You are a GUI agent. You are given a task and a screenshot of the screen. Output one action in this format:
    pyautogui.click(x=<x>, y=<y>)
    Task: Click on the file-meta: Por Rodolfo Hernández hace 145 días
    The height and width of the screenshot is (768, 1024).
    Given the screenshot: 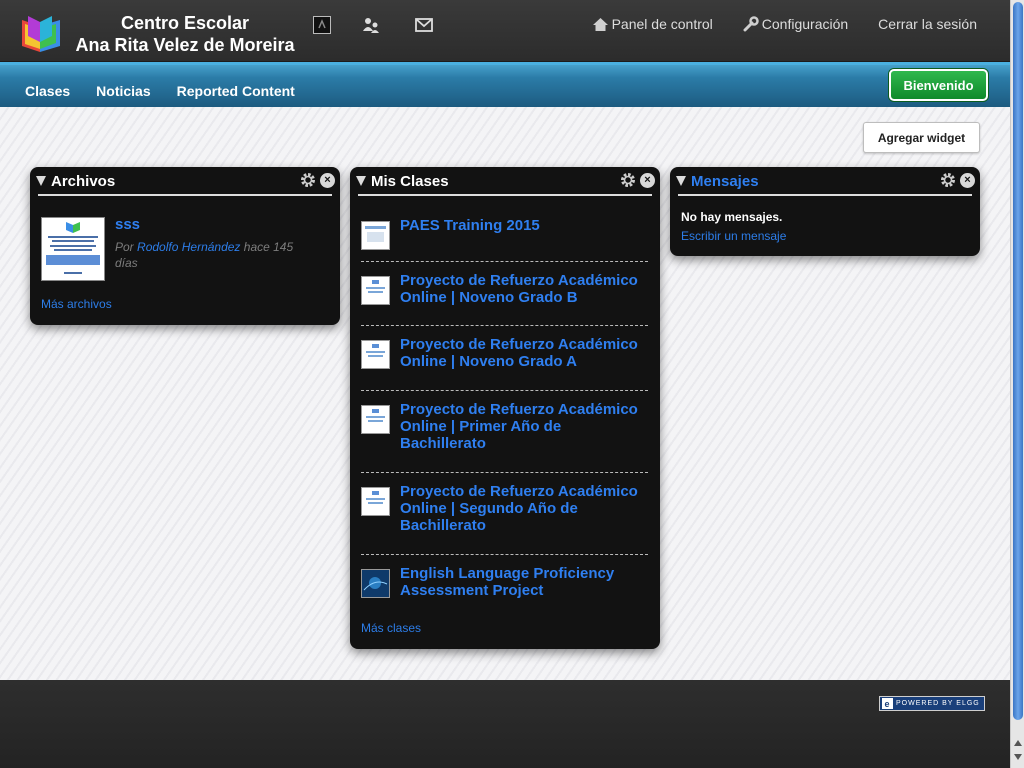 What is the action you would take?
    pyautogui.click(x=215, y=255)
    